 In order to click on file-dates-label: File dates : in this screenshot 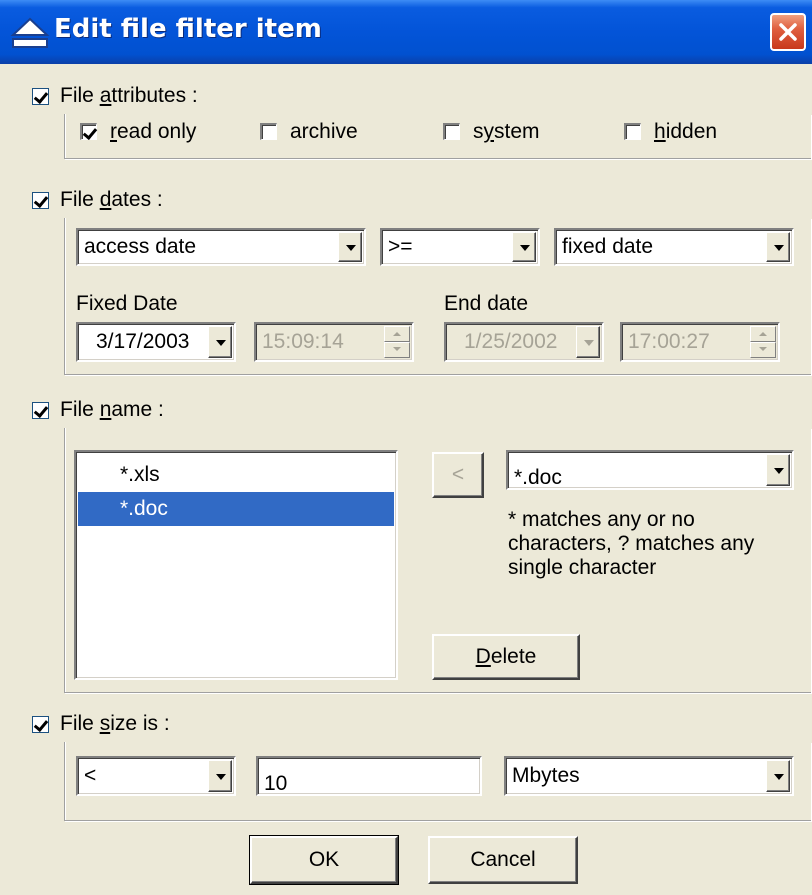, I will do `click(111, 199)`.